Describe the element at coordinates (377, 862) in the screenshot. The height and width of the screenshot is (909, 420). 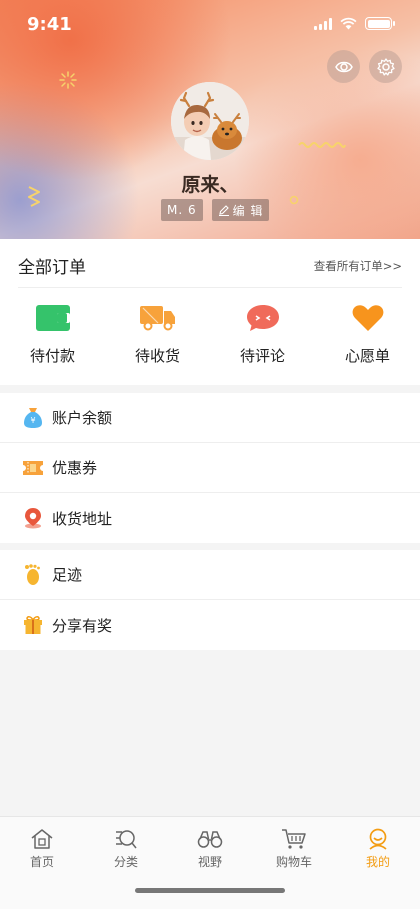
I see `tab-profile-label: 我的` at that location.